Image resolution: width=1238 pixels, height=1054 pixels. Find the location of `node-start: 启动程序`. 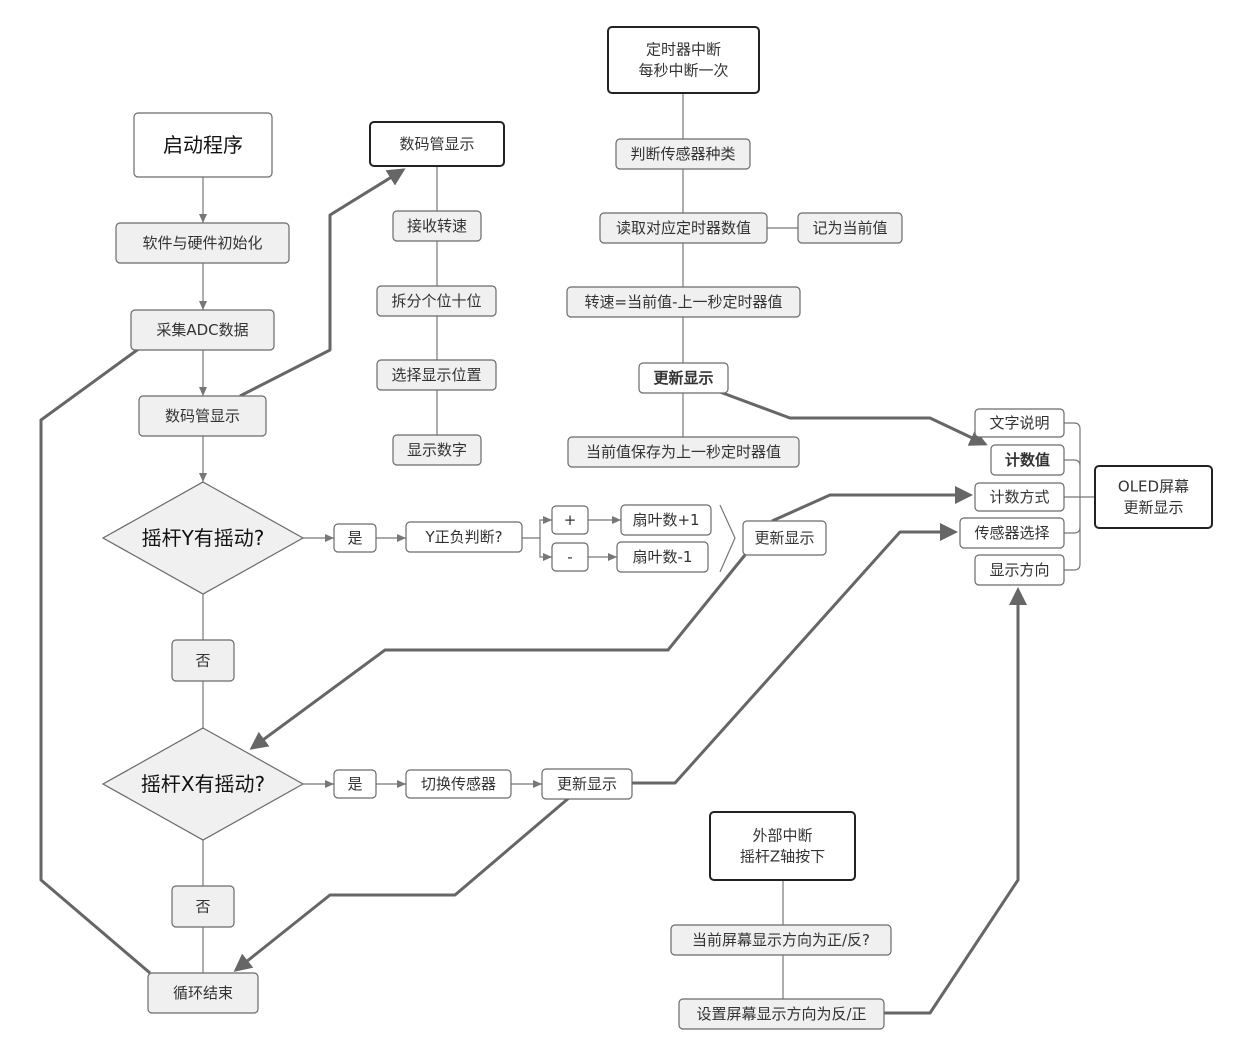

node-start: 启动程序 is located at coordinates (203, 145).